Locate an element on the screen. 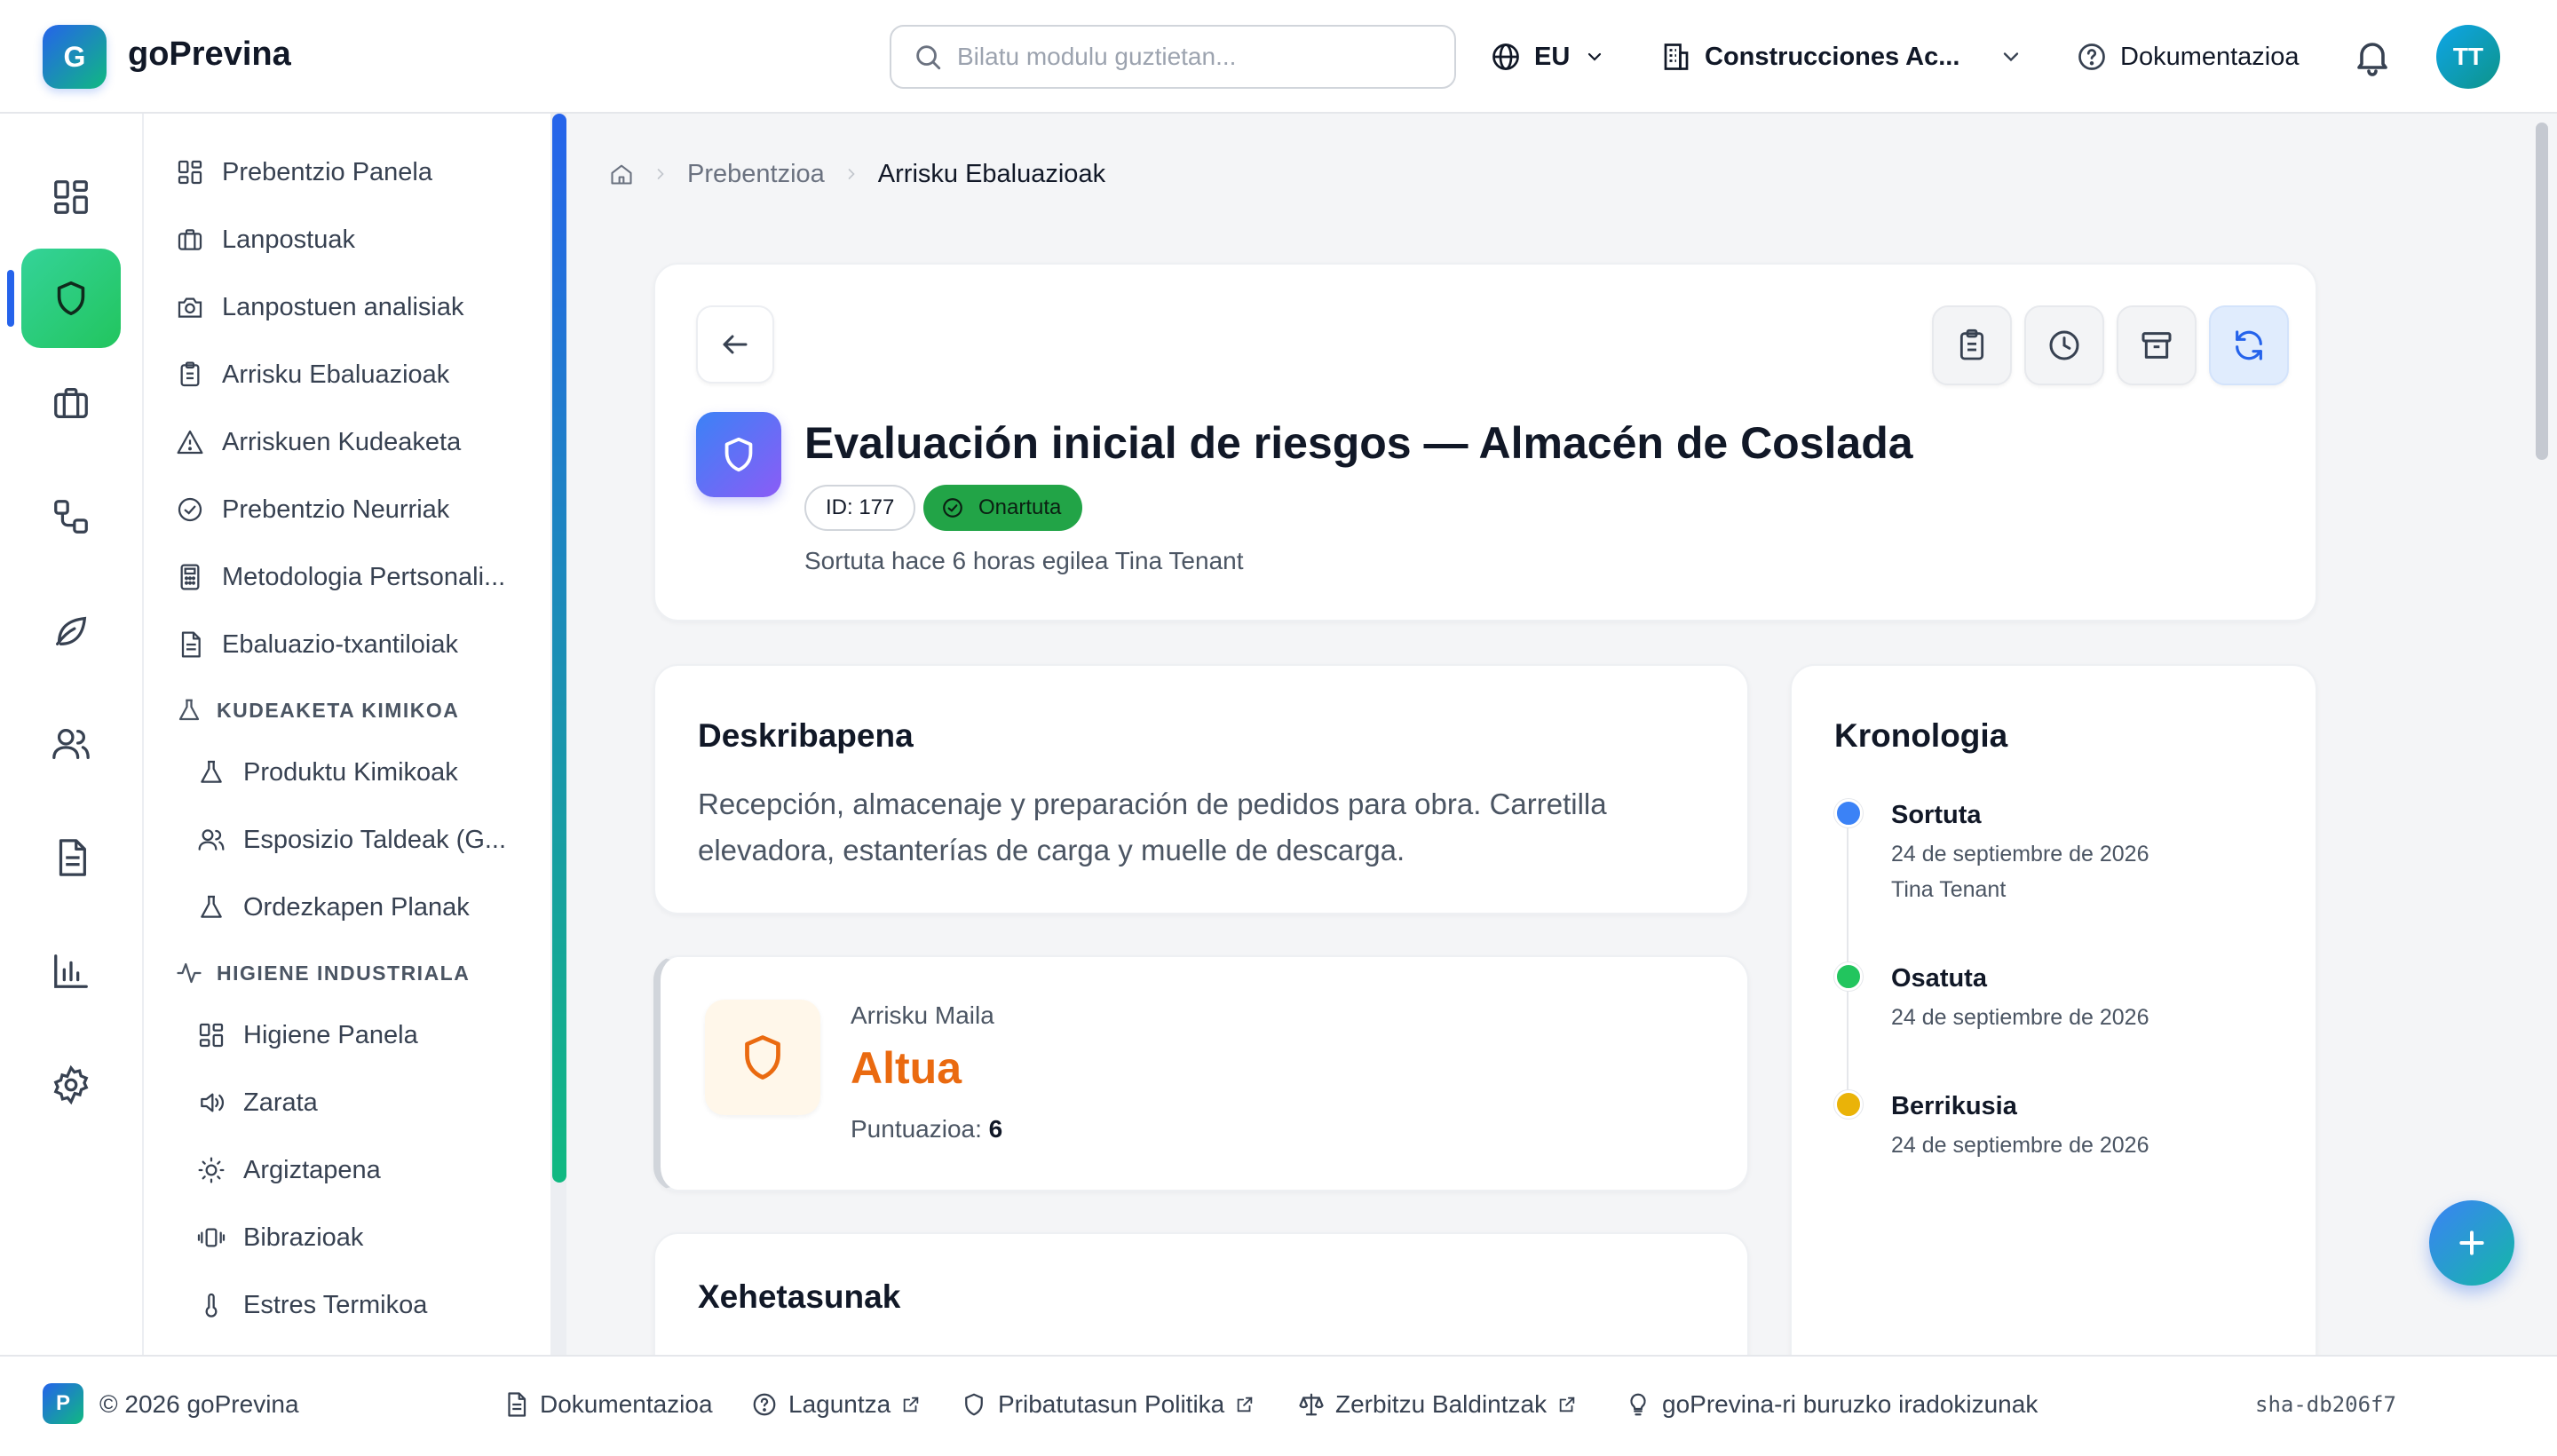  refresh-button is located at coordinates (2249, 345).